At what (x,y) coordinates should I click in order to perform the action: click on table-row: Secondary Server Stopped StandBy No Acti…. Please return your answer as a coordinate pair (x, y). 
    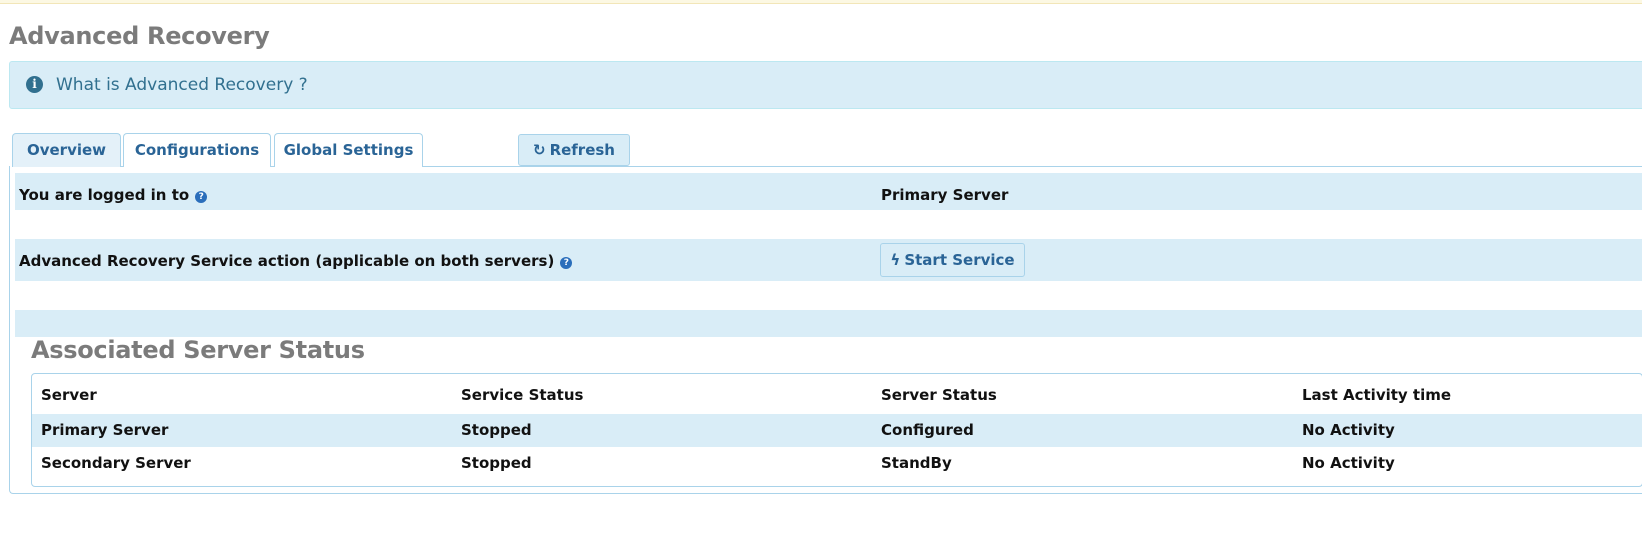
    Looking at the image, I should click on (837, 463).